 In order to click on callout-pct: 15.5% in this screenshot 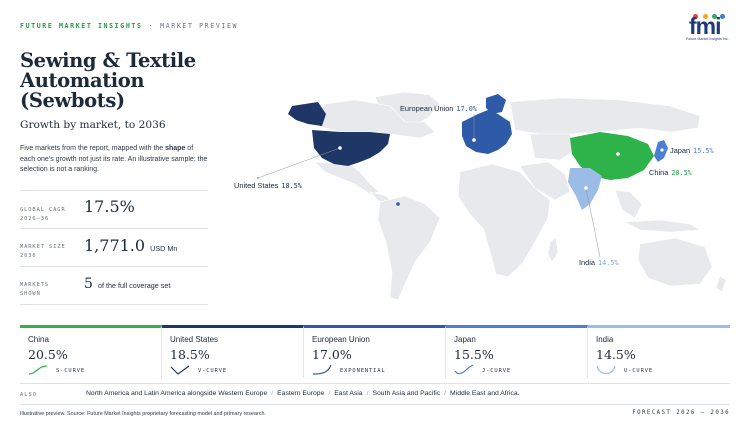, I will do `click(703, 151)`.